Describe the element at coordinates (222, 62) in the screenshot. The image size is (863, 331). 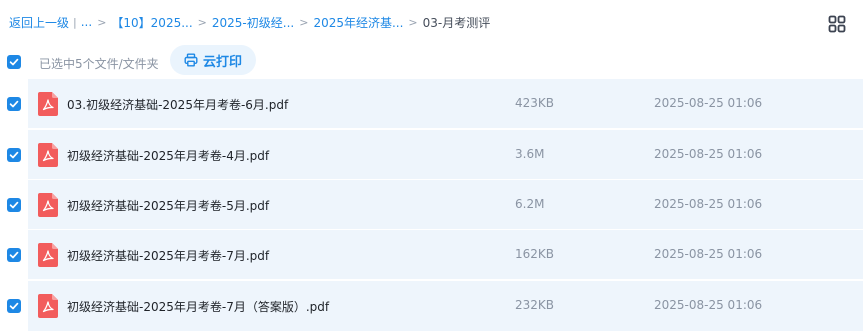
I see `cloud-print-label: 云打印` at that location.